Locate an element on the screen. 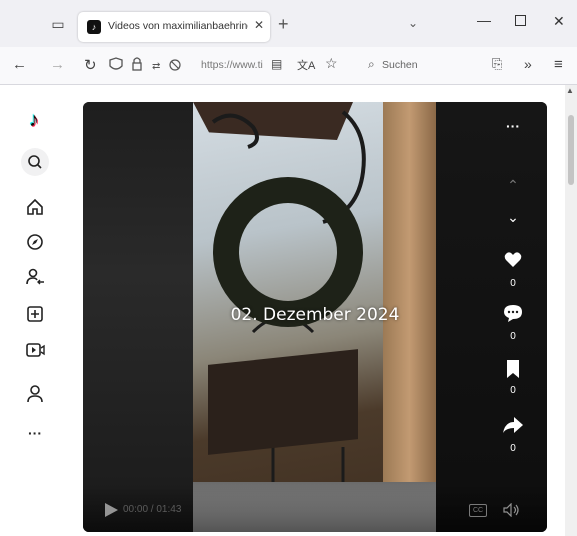 This screenshot has height=536, width=577. like-count: 0 is located at coordinates (513, 283).